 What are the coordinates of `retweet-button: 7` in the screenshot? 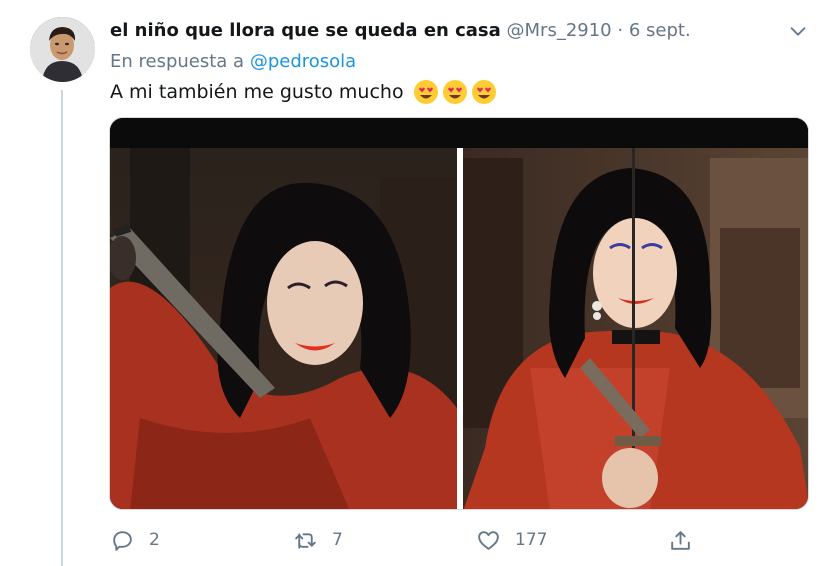 It's located at (318, 540).